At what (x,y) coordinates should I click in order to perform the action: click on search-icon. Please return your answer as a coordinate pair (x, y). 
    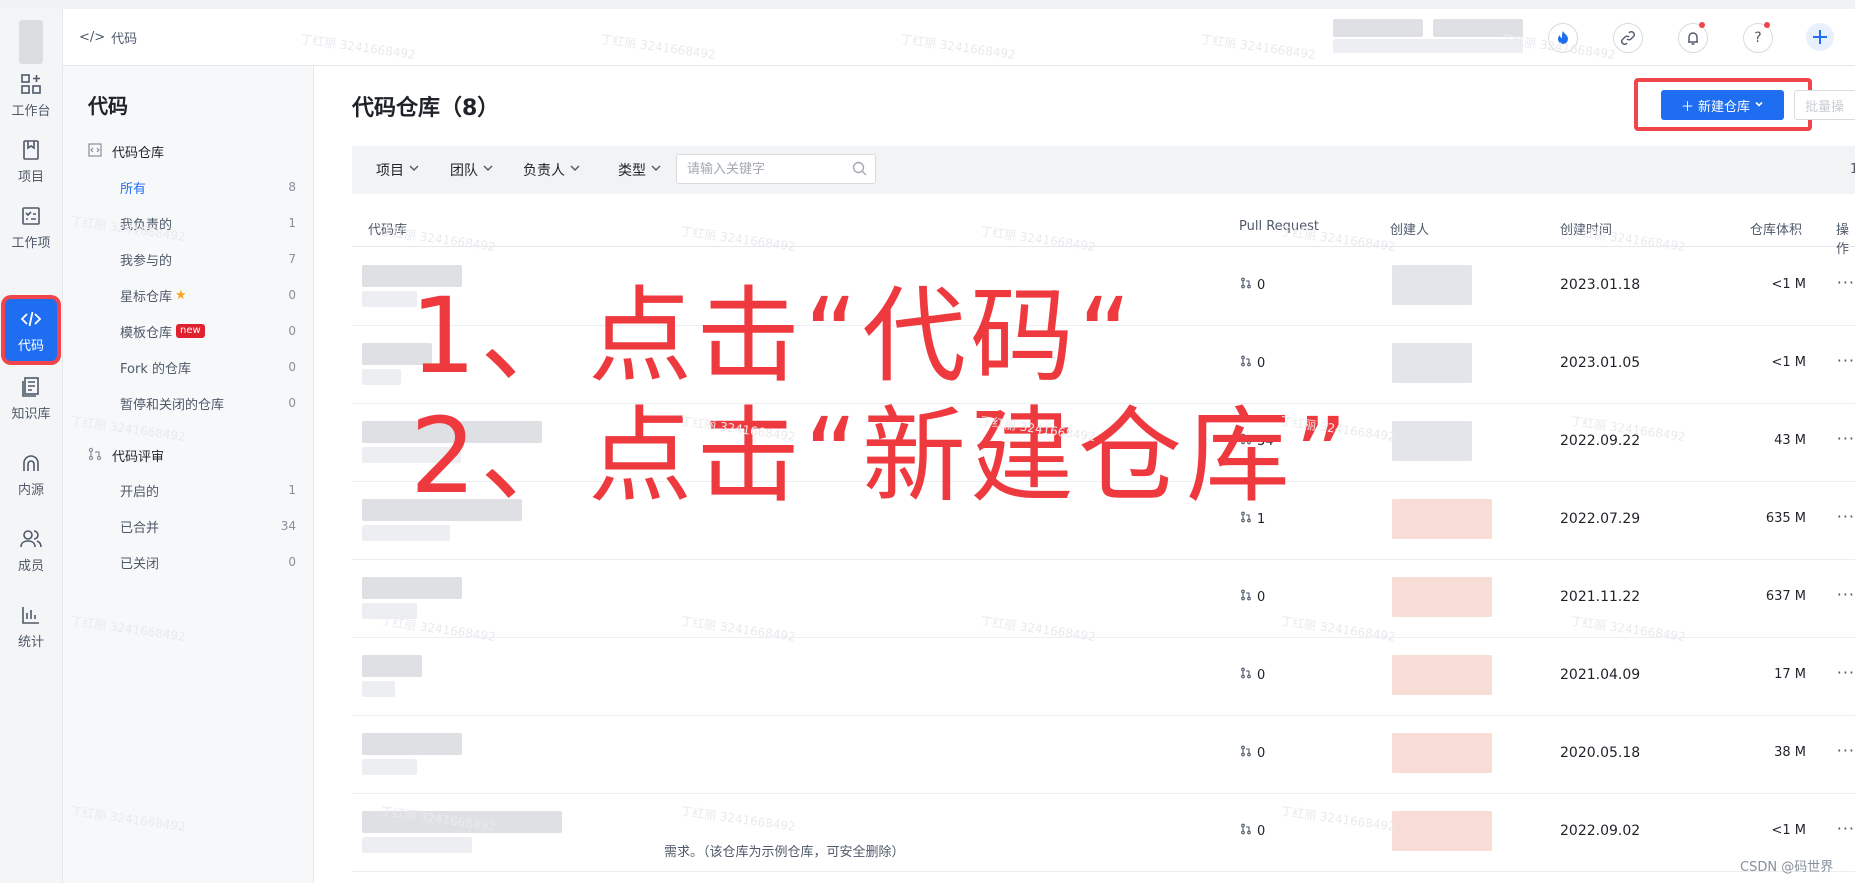
    Looking at the image, I should click on (859, 170).